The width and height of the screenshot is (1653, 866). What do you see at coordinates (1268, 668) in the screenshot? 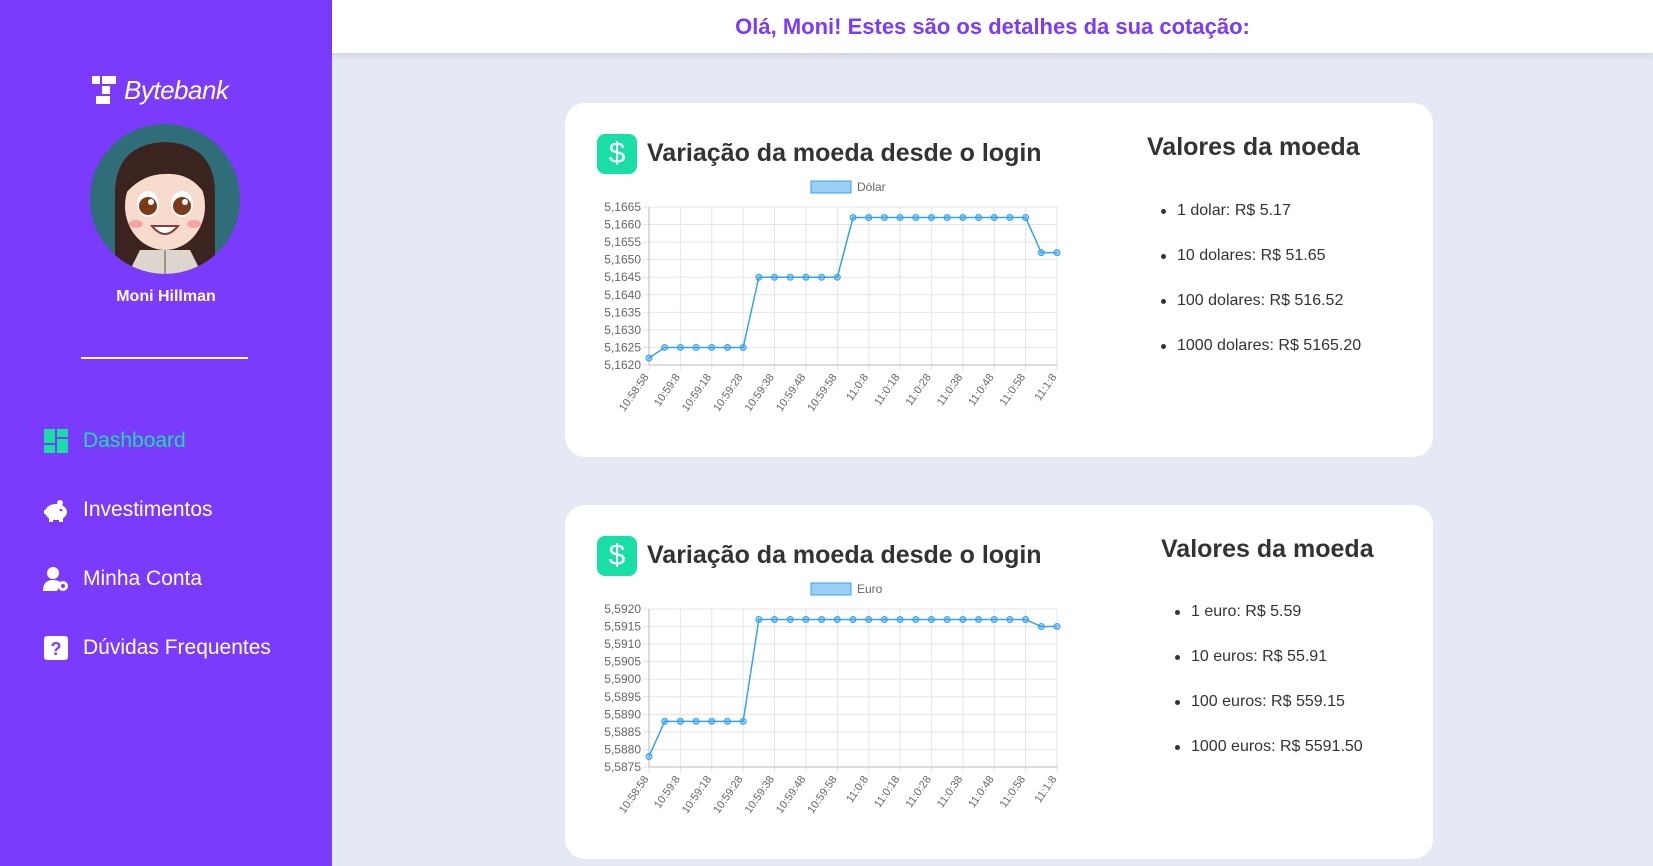
I see `value-item: 10 euros: R$ 55.91` at bounding box center [1268, 668].